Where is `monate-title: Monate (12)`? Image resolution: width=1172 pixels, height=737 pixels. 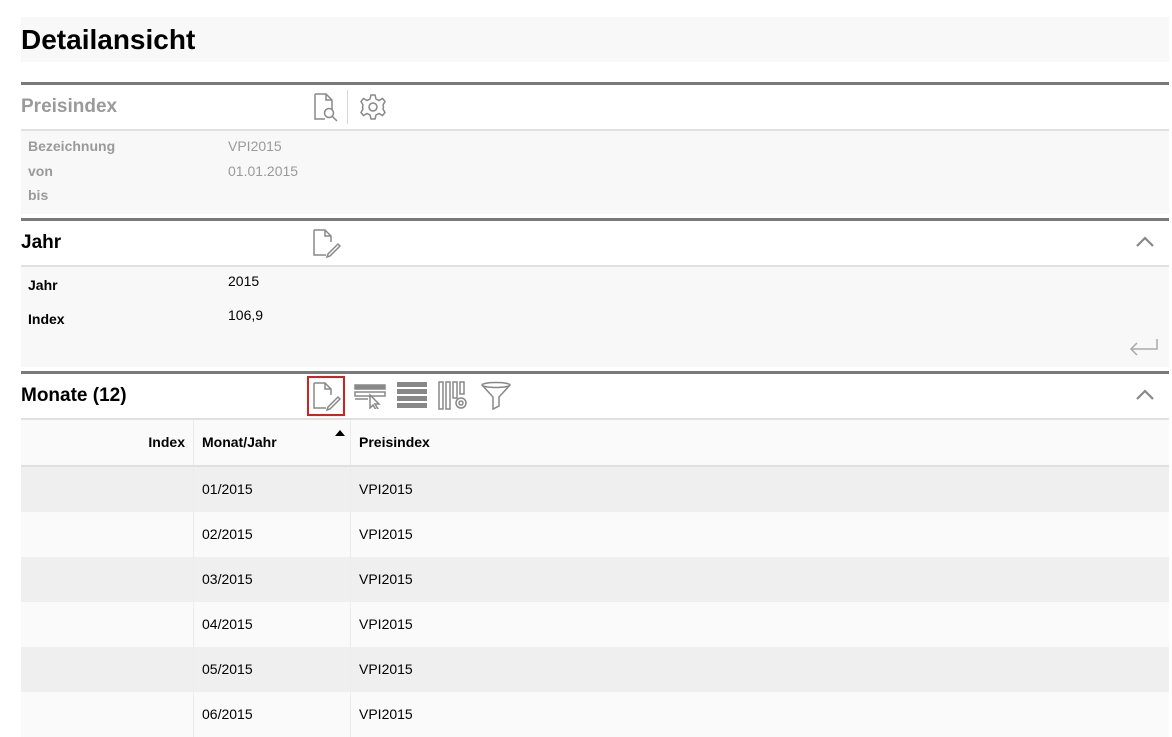 monate-title: Monate (12) is located at coordinates (74, 395).